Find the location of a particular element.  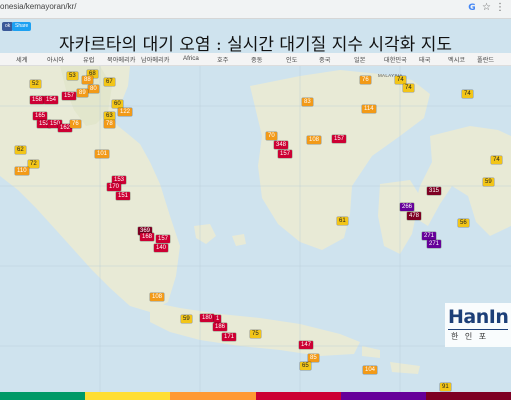

nav-item-world: 세계 is located at coordinates (21, 59).